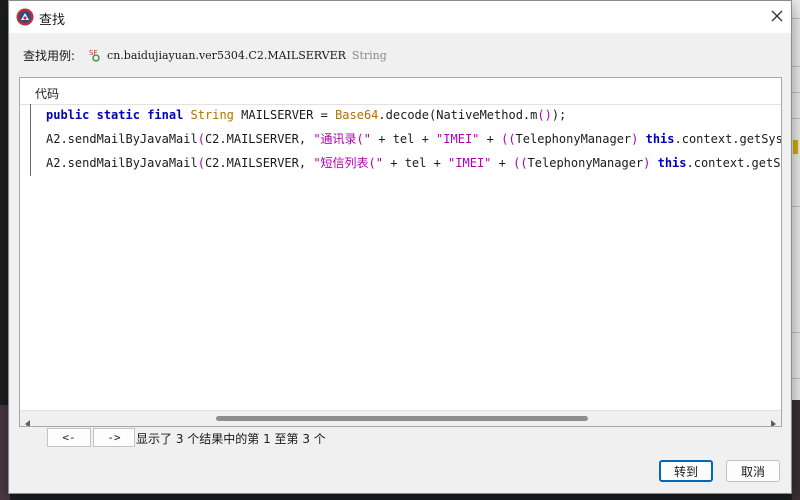 The height and width of the screenshot is (500, 800). What do you see at coordinates (68, 115) in the screenshot?
I see `code-token: public` at bounding box center [68, 115].